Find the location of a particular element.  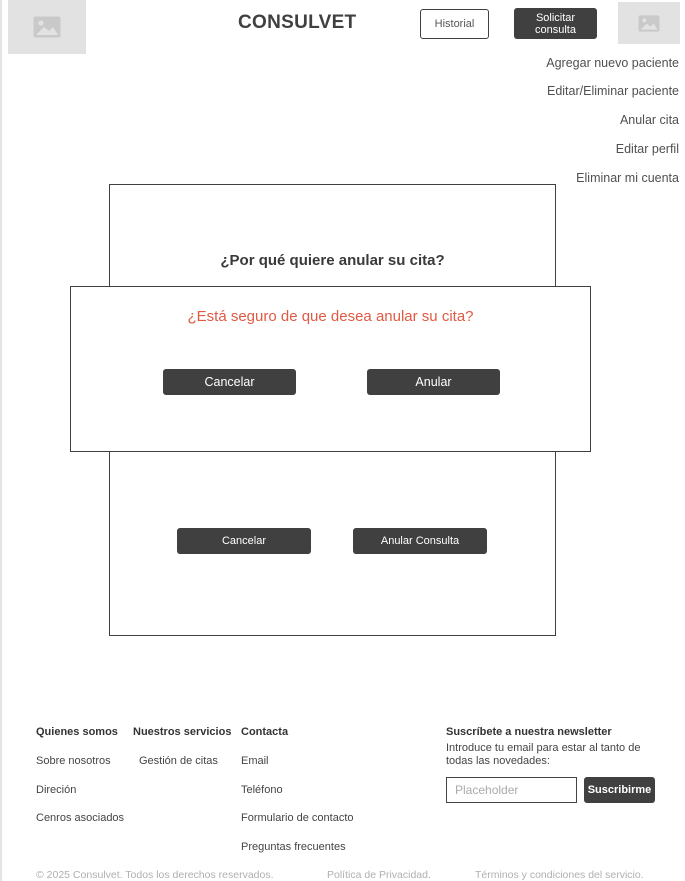

anular-consulta-button: Anular Consulta is located at coordinates (420, 541).